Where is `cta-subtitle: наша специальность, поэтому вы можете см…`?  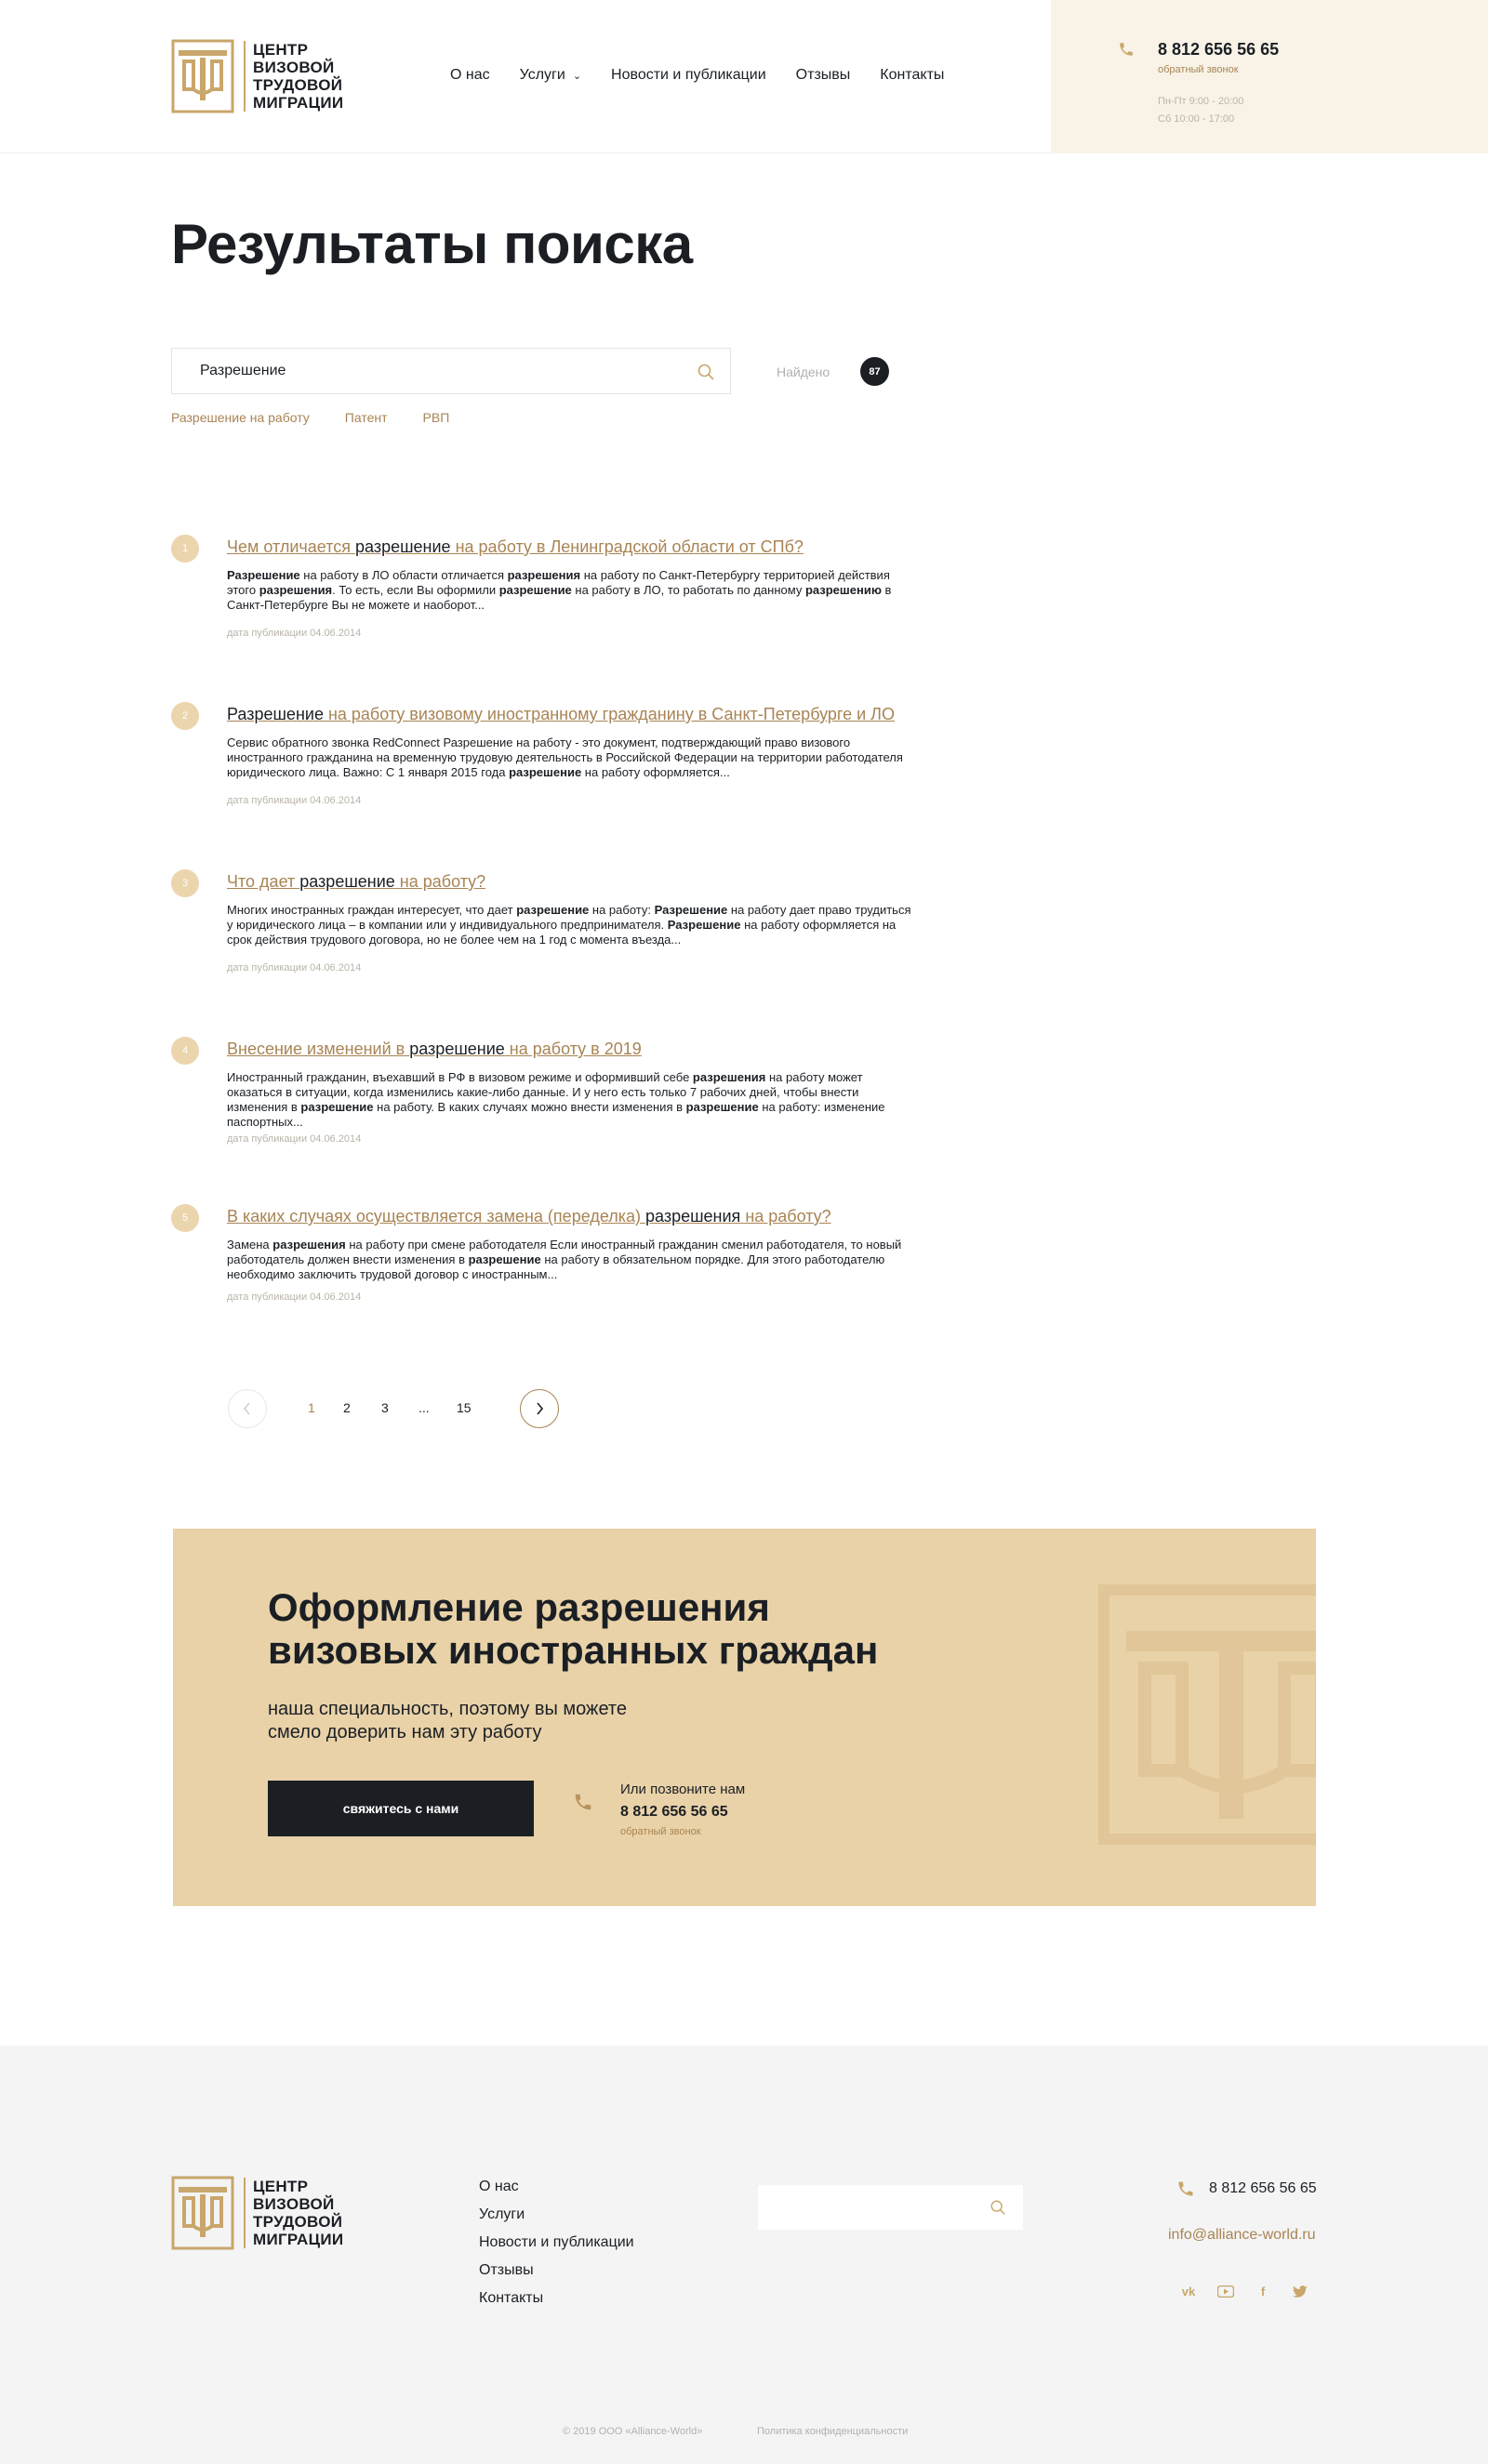 cta-subtitle: наша специальность, поэтому вы можете см… is located at coordinates (463, 1721).